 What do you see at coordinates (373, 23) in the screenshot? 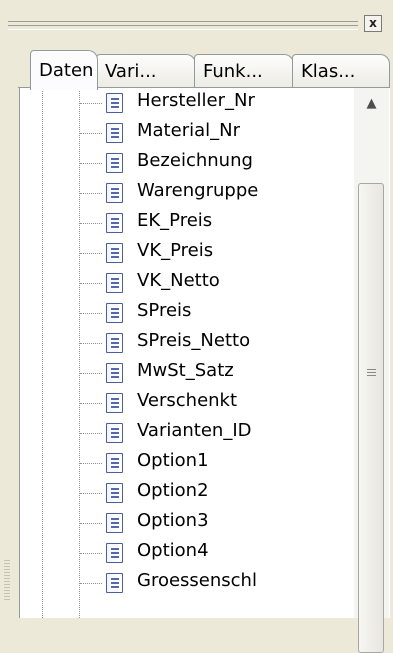
I see `close-button: x` at bounding box center [373, 23].